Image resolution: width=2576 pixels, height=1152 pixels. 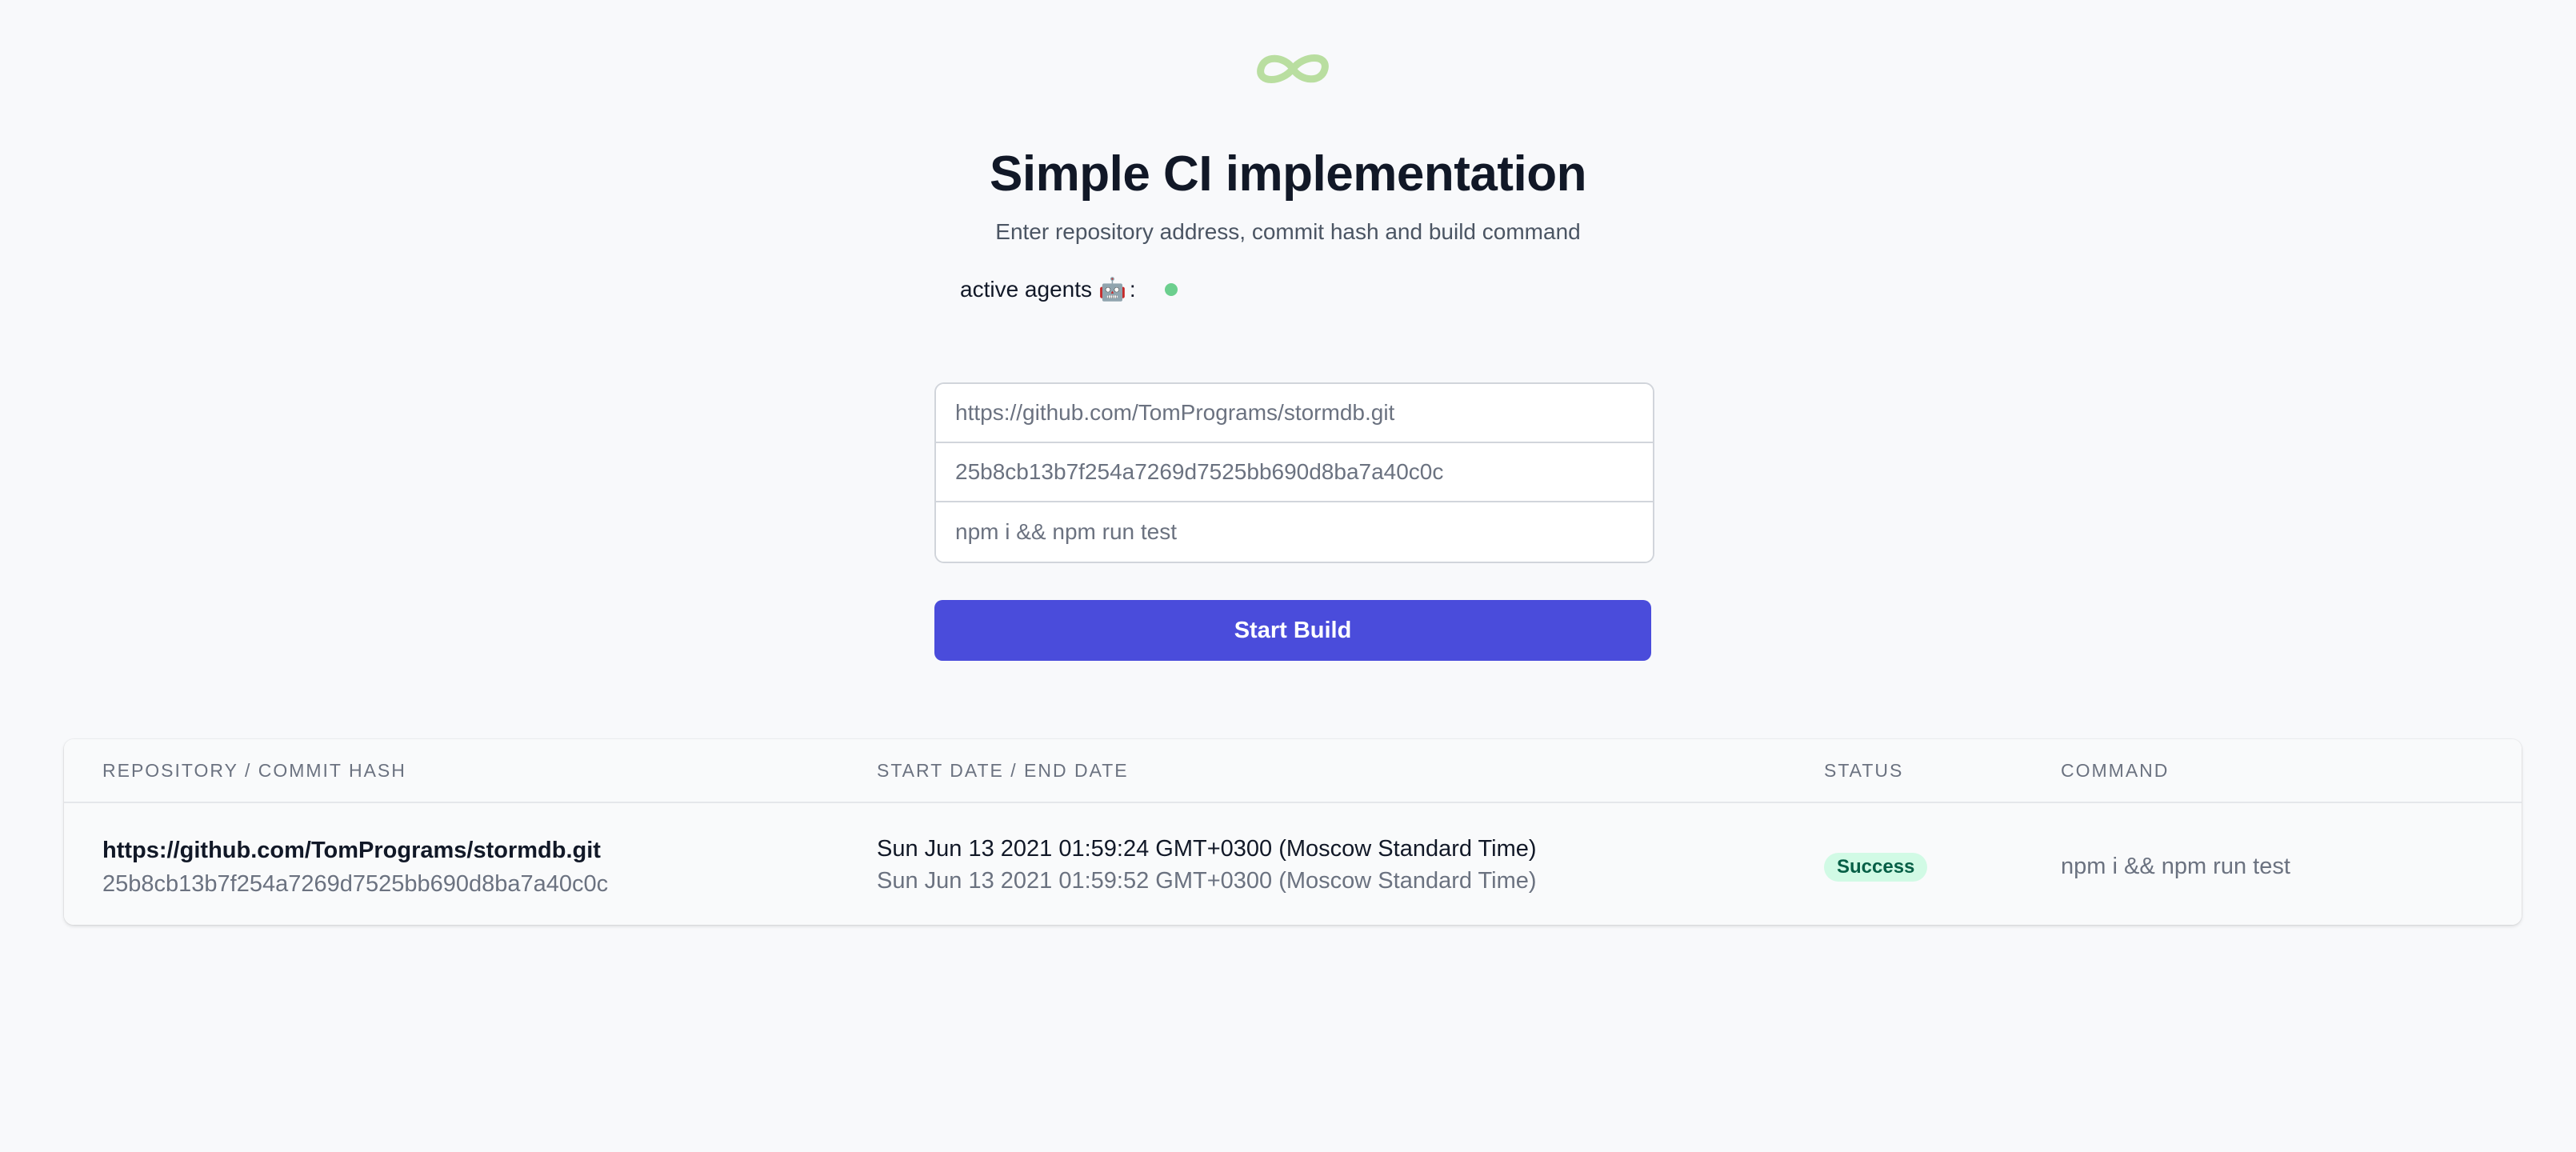 What do you see at coordinates (2115, 770) in the screenshot?
I see `column-header-command: Command` at bounding box center [2115, 770].